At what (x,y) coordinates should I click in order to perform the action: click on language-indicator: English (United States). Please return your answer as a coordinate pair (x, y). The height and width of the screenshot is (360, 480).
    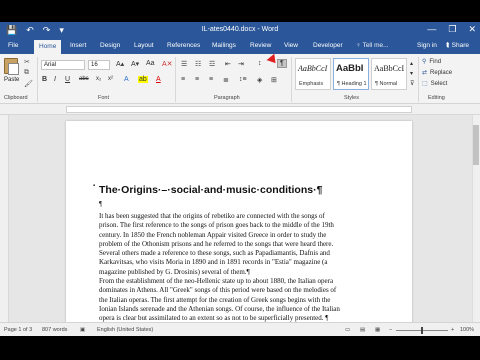
    Looking at the image, I should click on (125, 330).